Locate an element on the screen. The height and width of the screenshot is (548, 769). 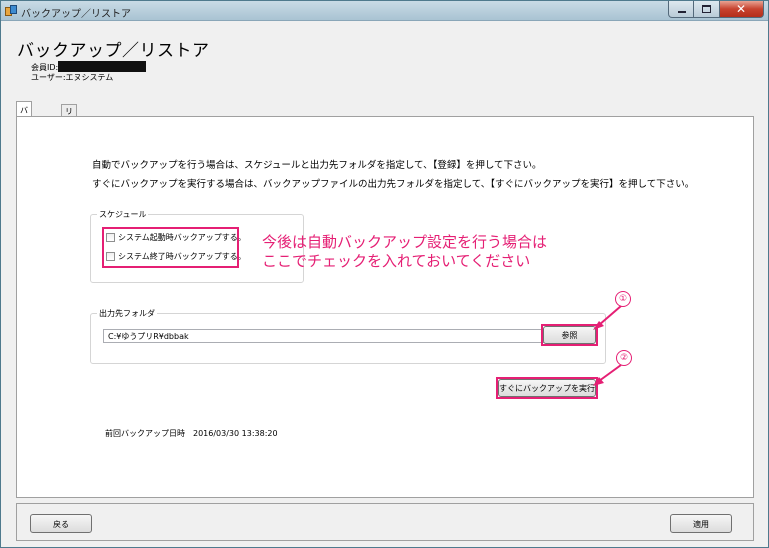
footer-bar: 戻る 適用 is located at coordinates (385, 522).